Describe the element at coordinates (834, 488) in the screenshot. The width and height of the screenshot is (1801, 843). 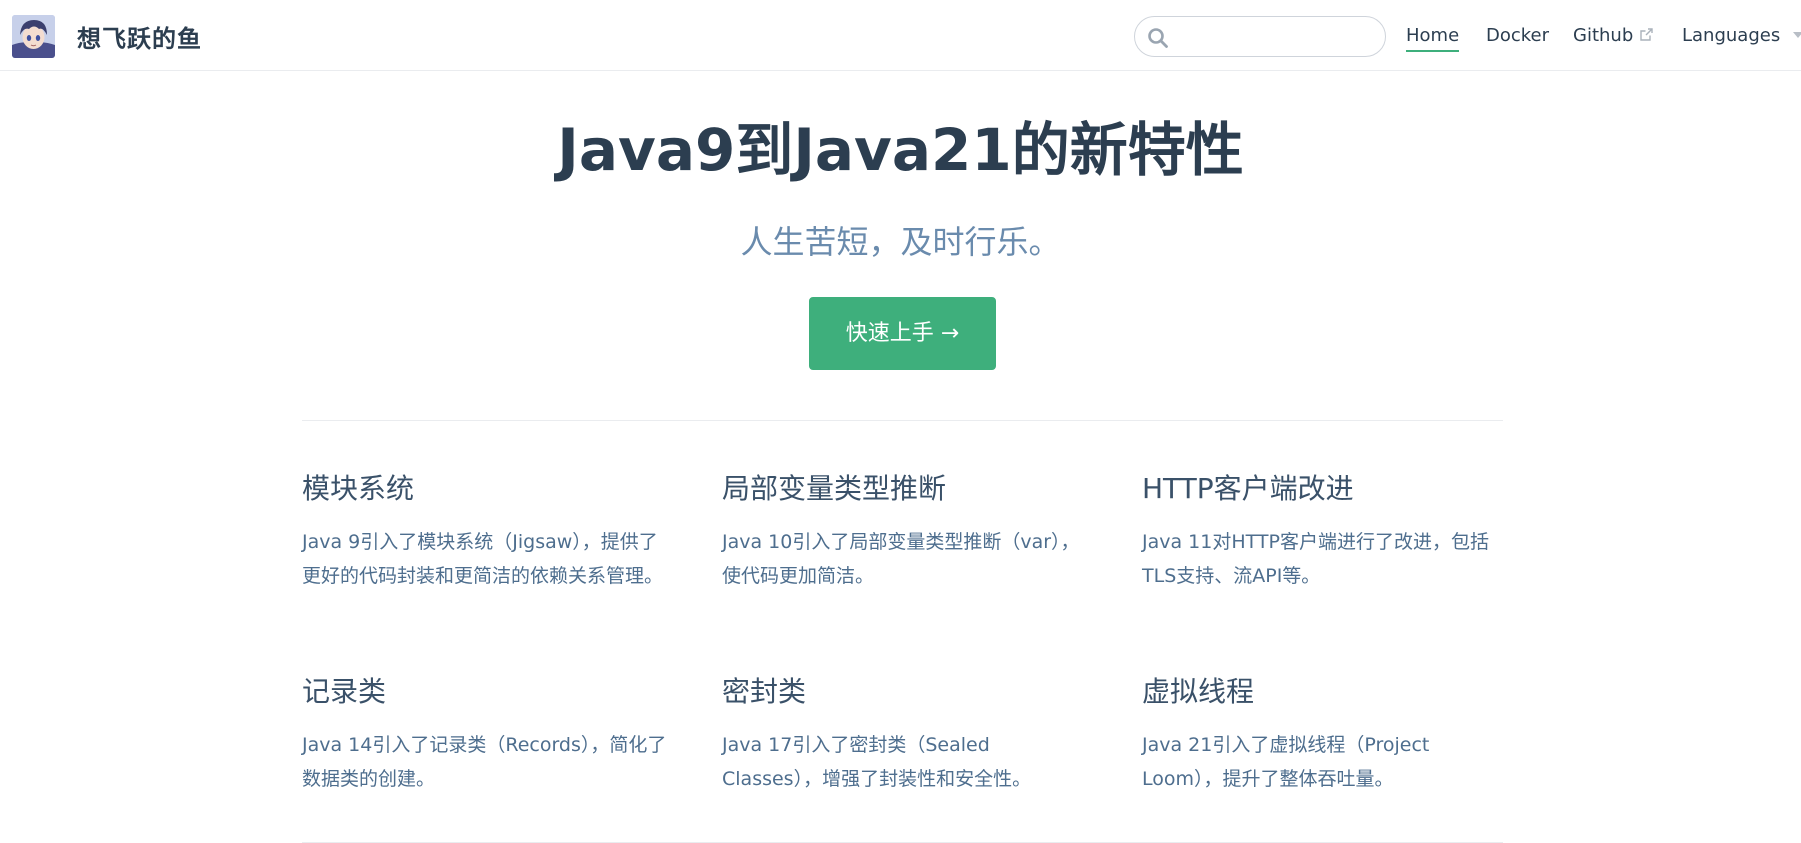
I see `feature-title: 局部变量类型推断` at that location.